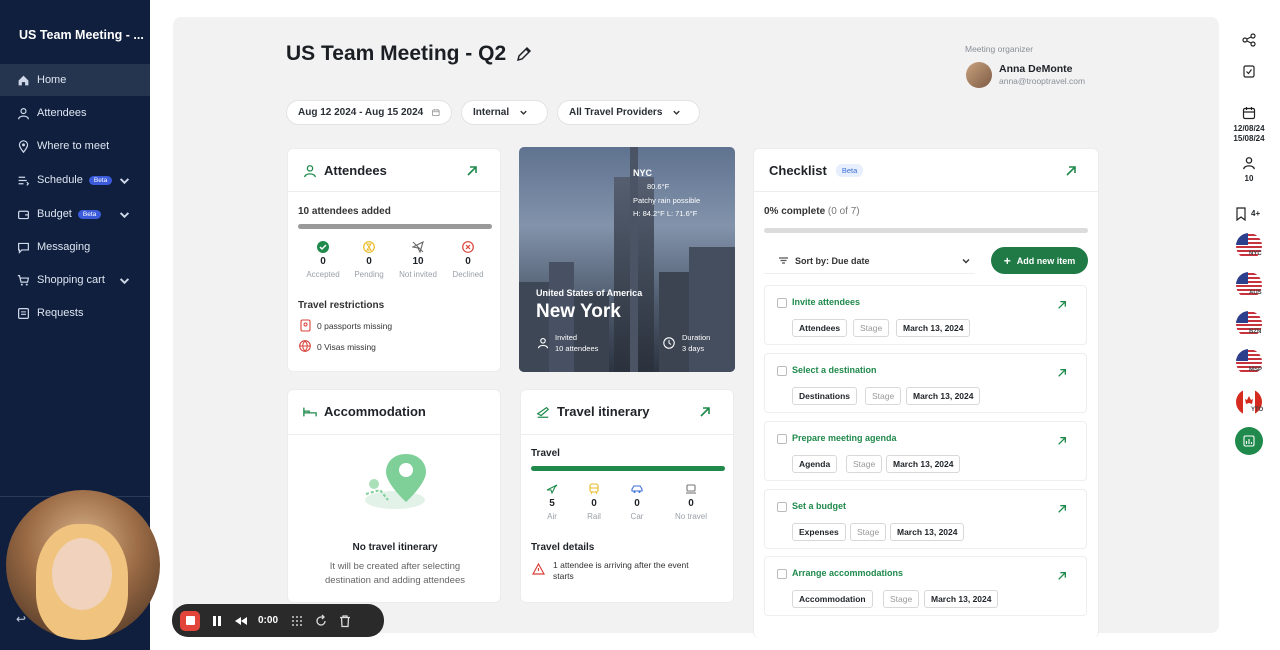  What do you see at coordinates (1249, 40) in the screenshot?
I see `share-icon` at bounding box center [1249, 40].